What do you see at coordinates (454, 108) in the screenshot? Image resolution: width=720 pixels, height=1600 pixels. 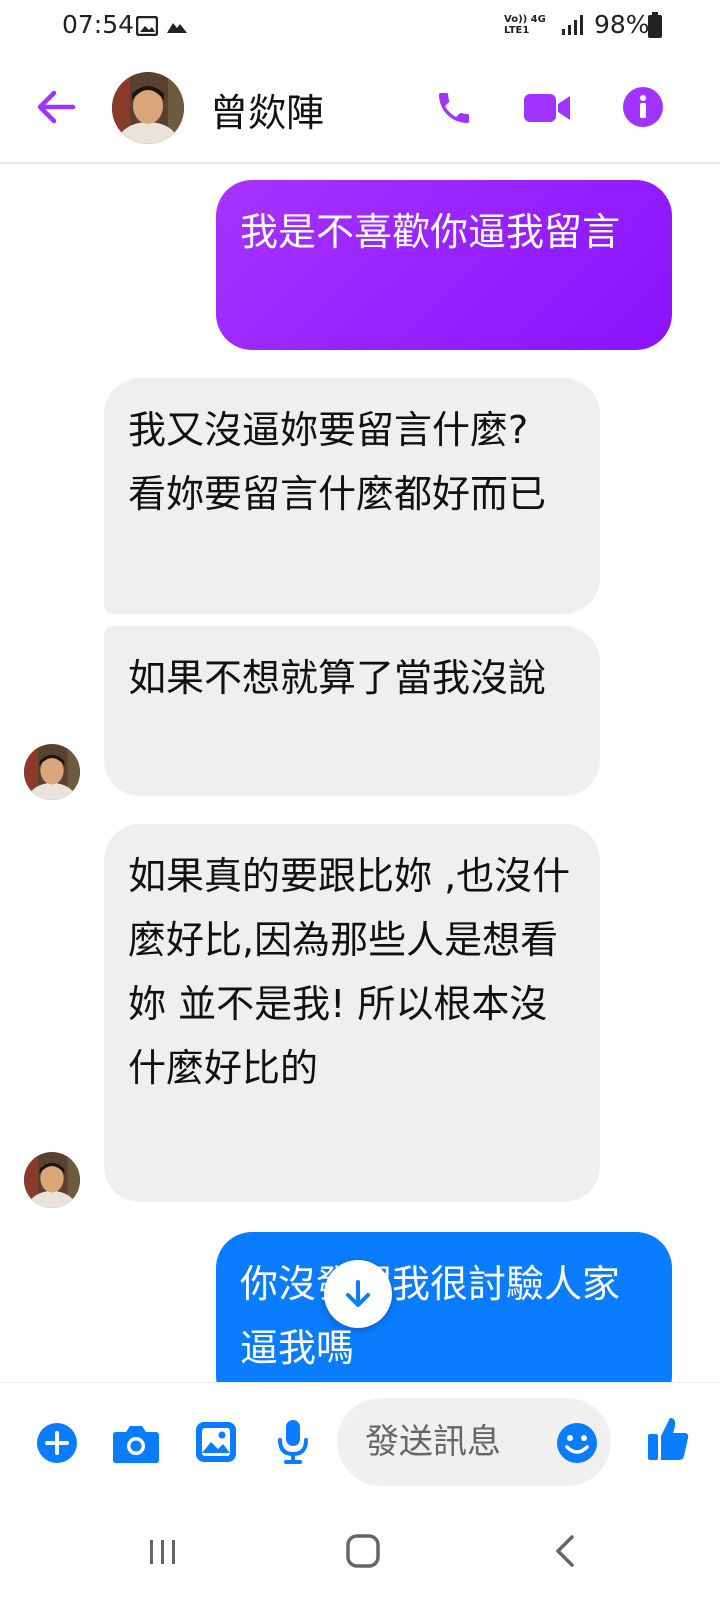 I see `phone-icon` at bounding box center [454, 108].